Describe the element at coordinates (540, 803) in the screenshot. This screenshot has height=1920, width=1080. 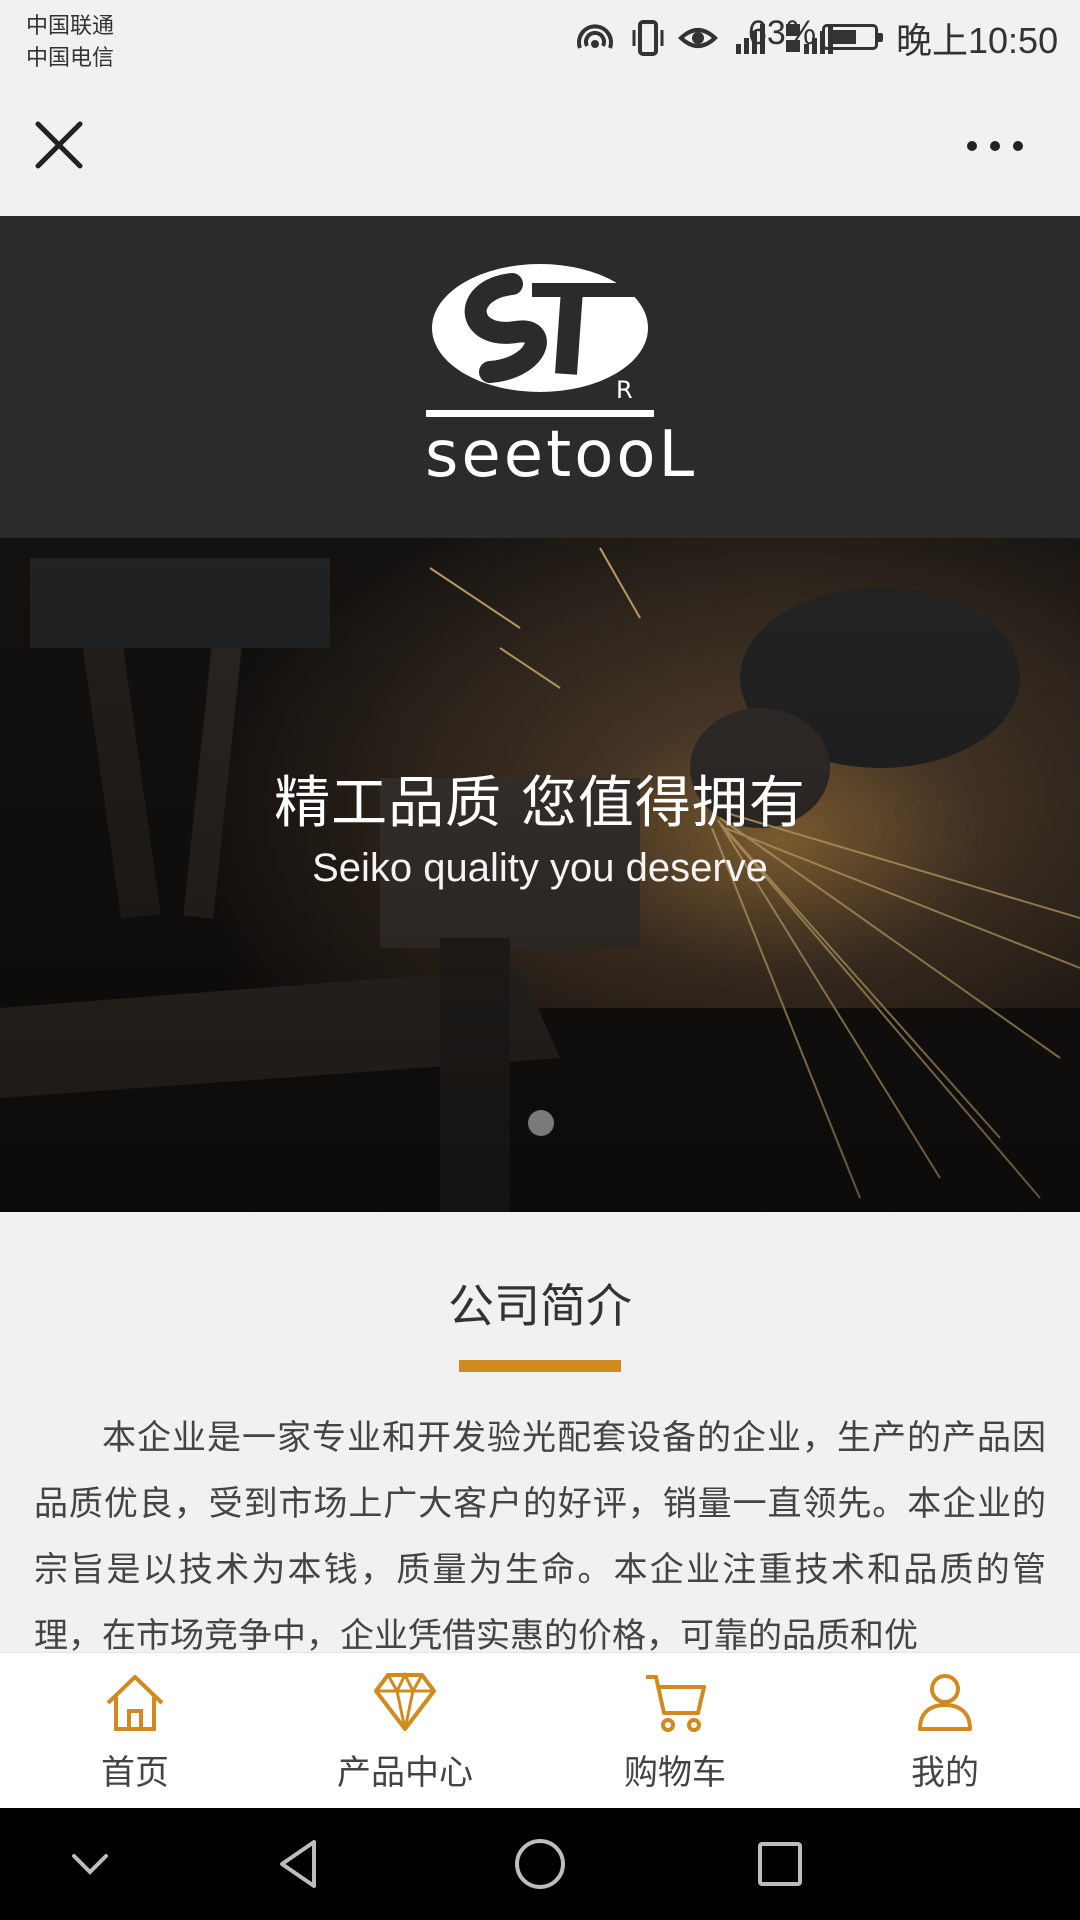
I see `hero-title: 精工品质 您值得拥有` at that location.